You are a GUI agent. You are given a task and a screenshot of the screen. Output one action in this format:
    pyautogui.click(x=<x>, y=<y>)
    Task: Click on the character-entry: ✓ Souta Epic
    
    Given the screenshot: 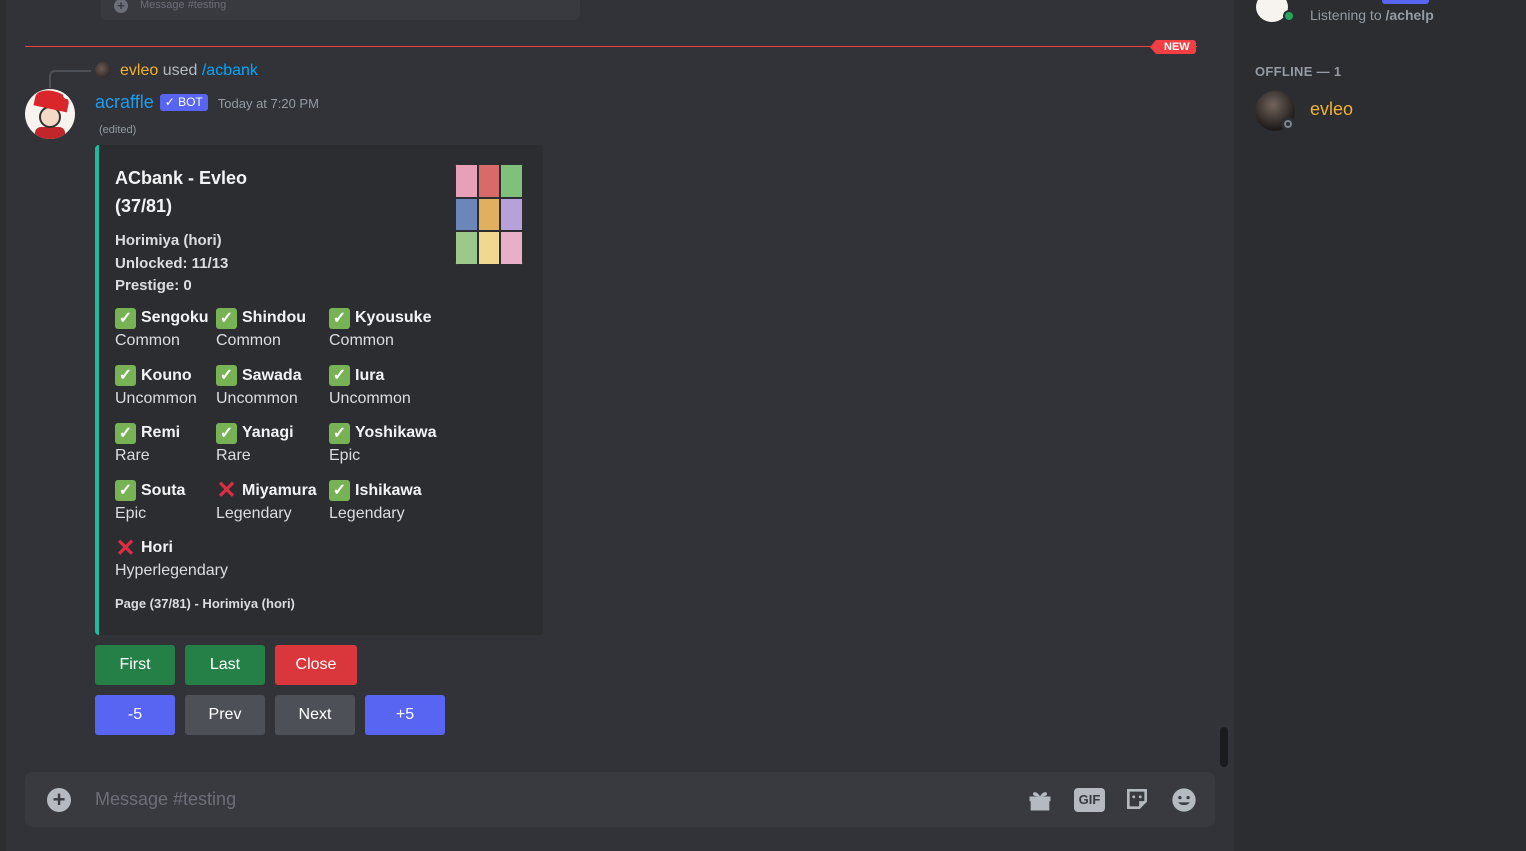 What is the action you would take?
    pyautogui.click(x=172, y=501)
    